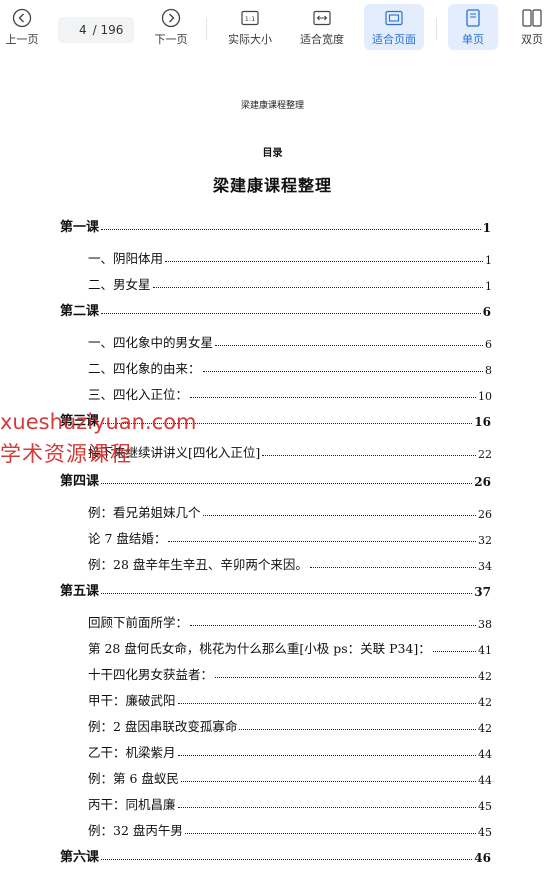 This screenshot has width=545, height=879. What do you see at coordinates (482, 592) in the screenshot?
I see `toc-page-number: 37` at bounding box center [482, 592].